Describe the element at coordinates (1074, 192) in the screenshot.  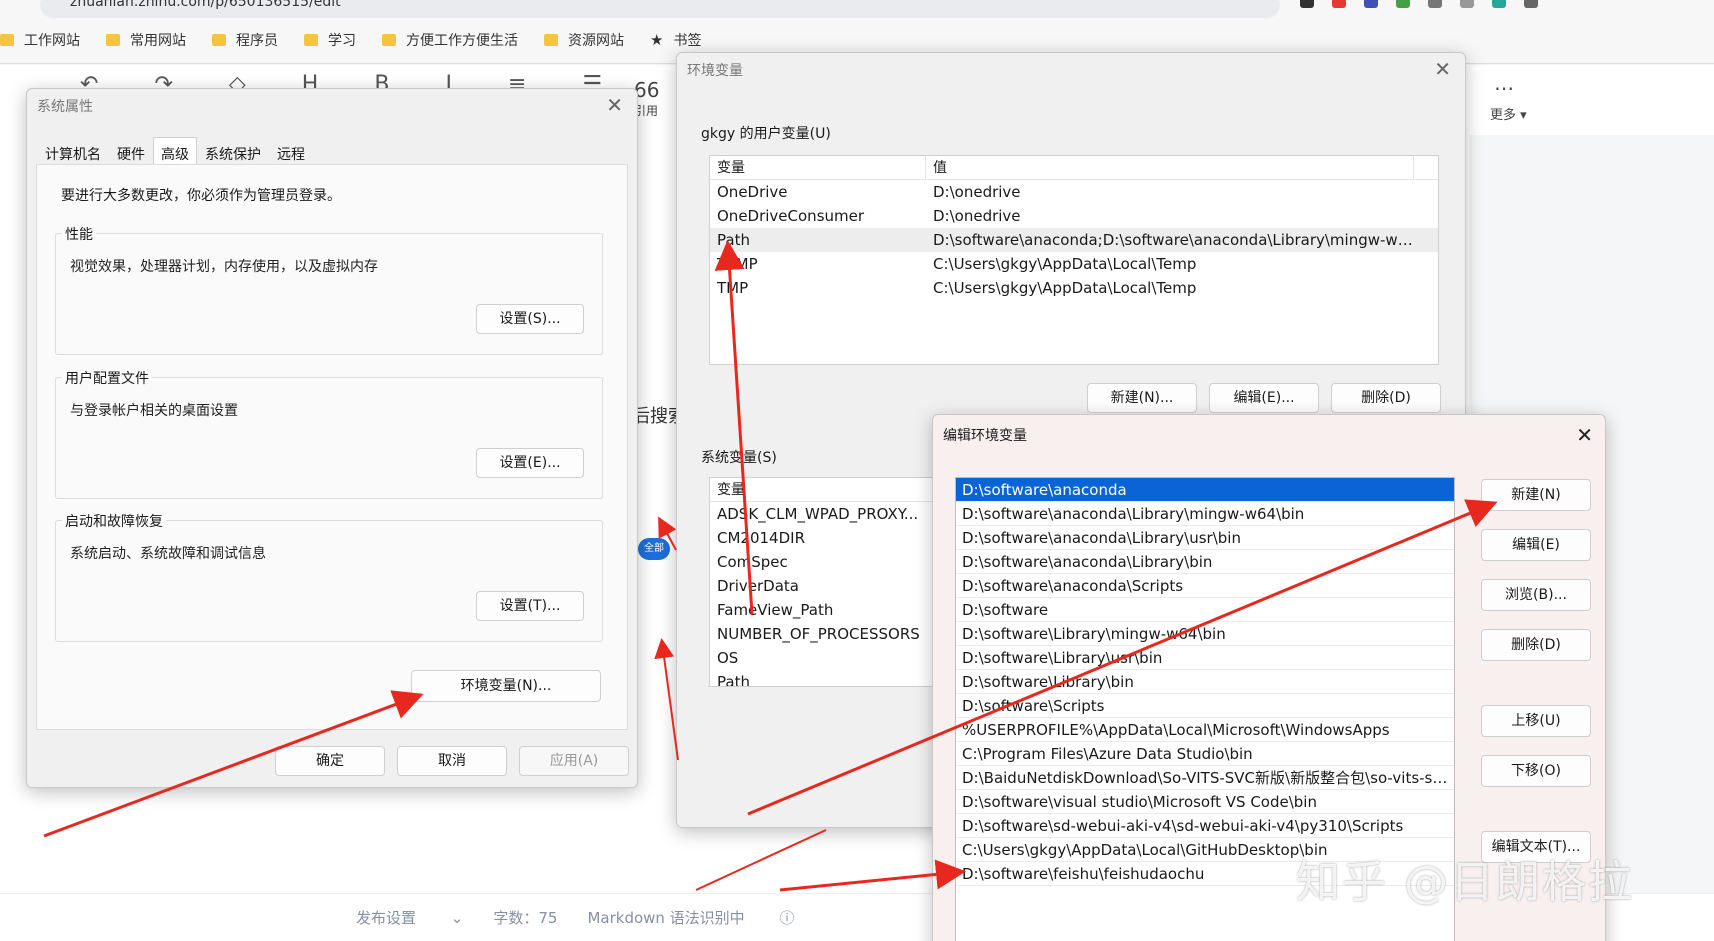
I see `table-row: OneDrive D:\onedrive` at that location.